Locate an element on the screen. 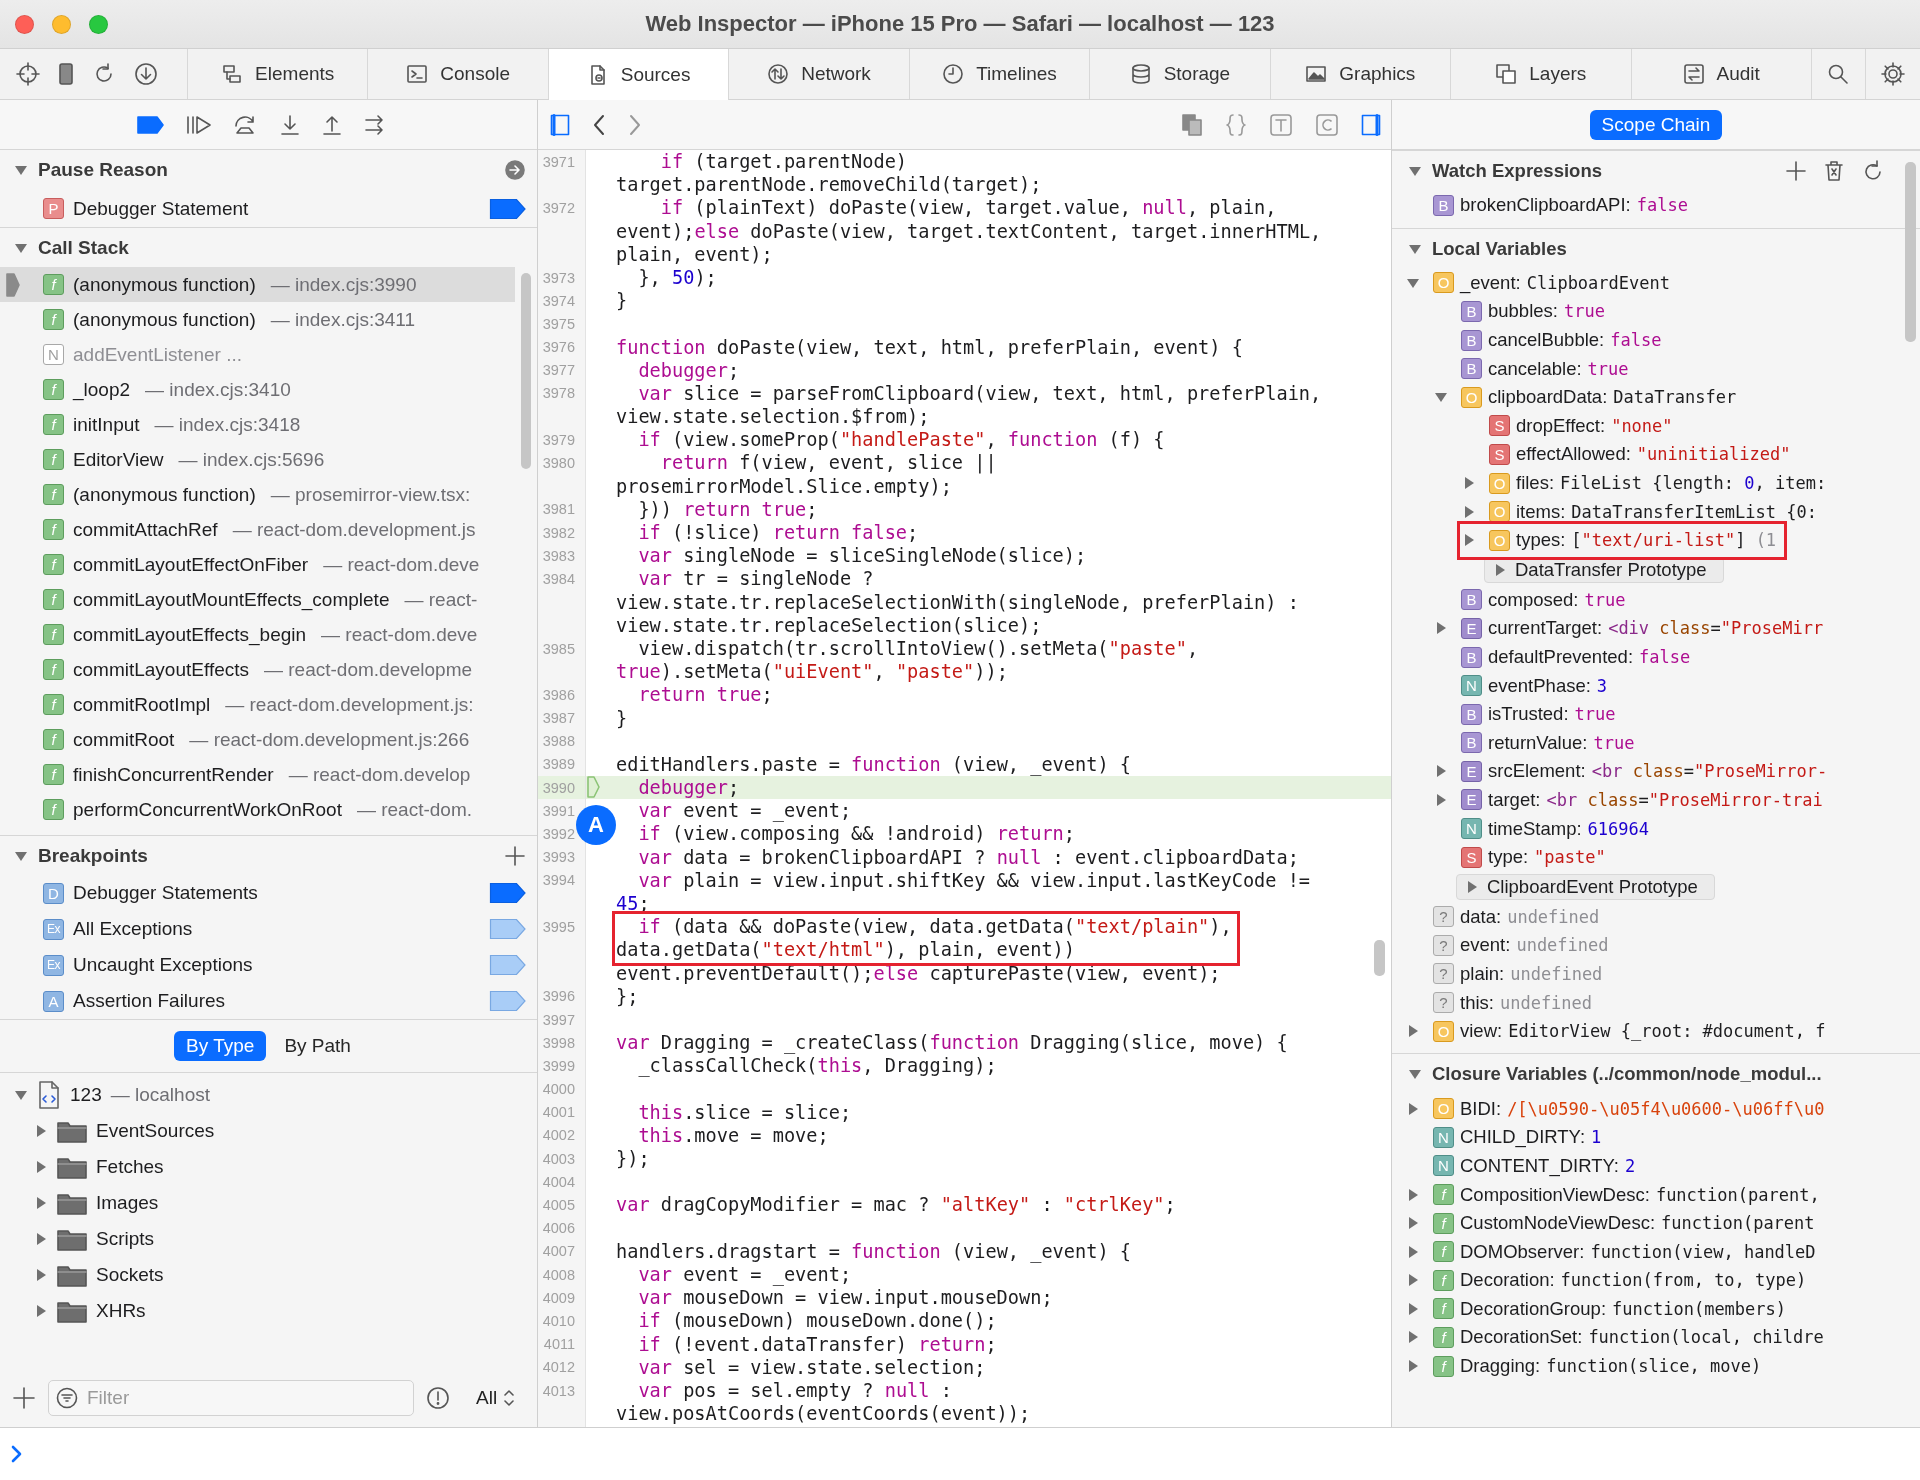  variable-name: DecorationGroup: is located at coordinates (1533, 1308).